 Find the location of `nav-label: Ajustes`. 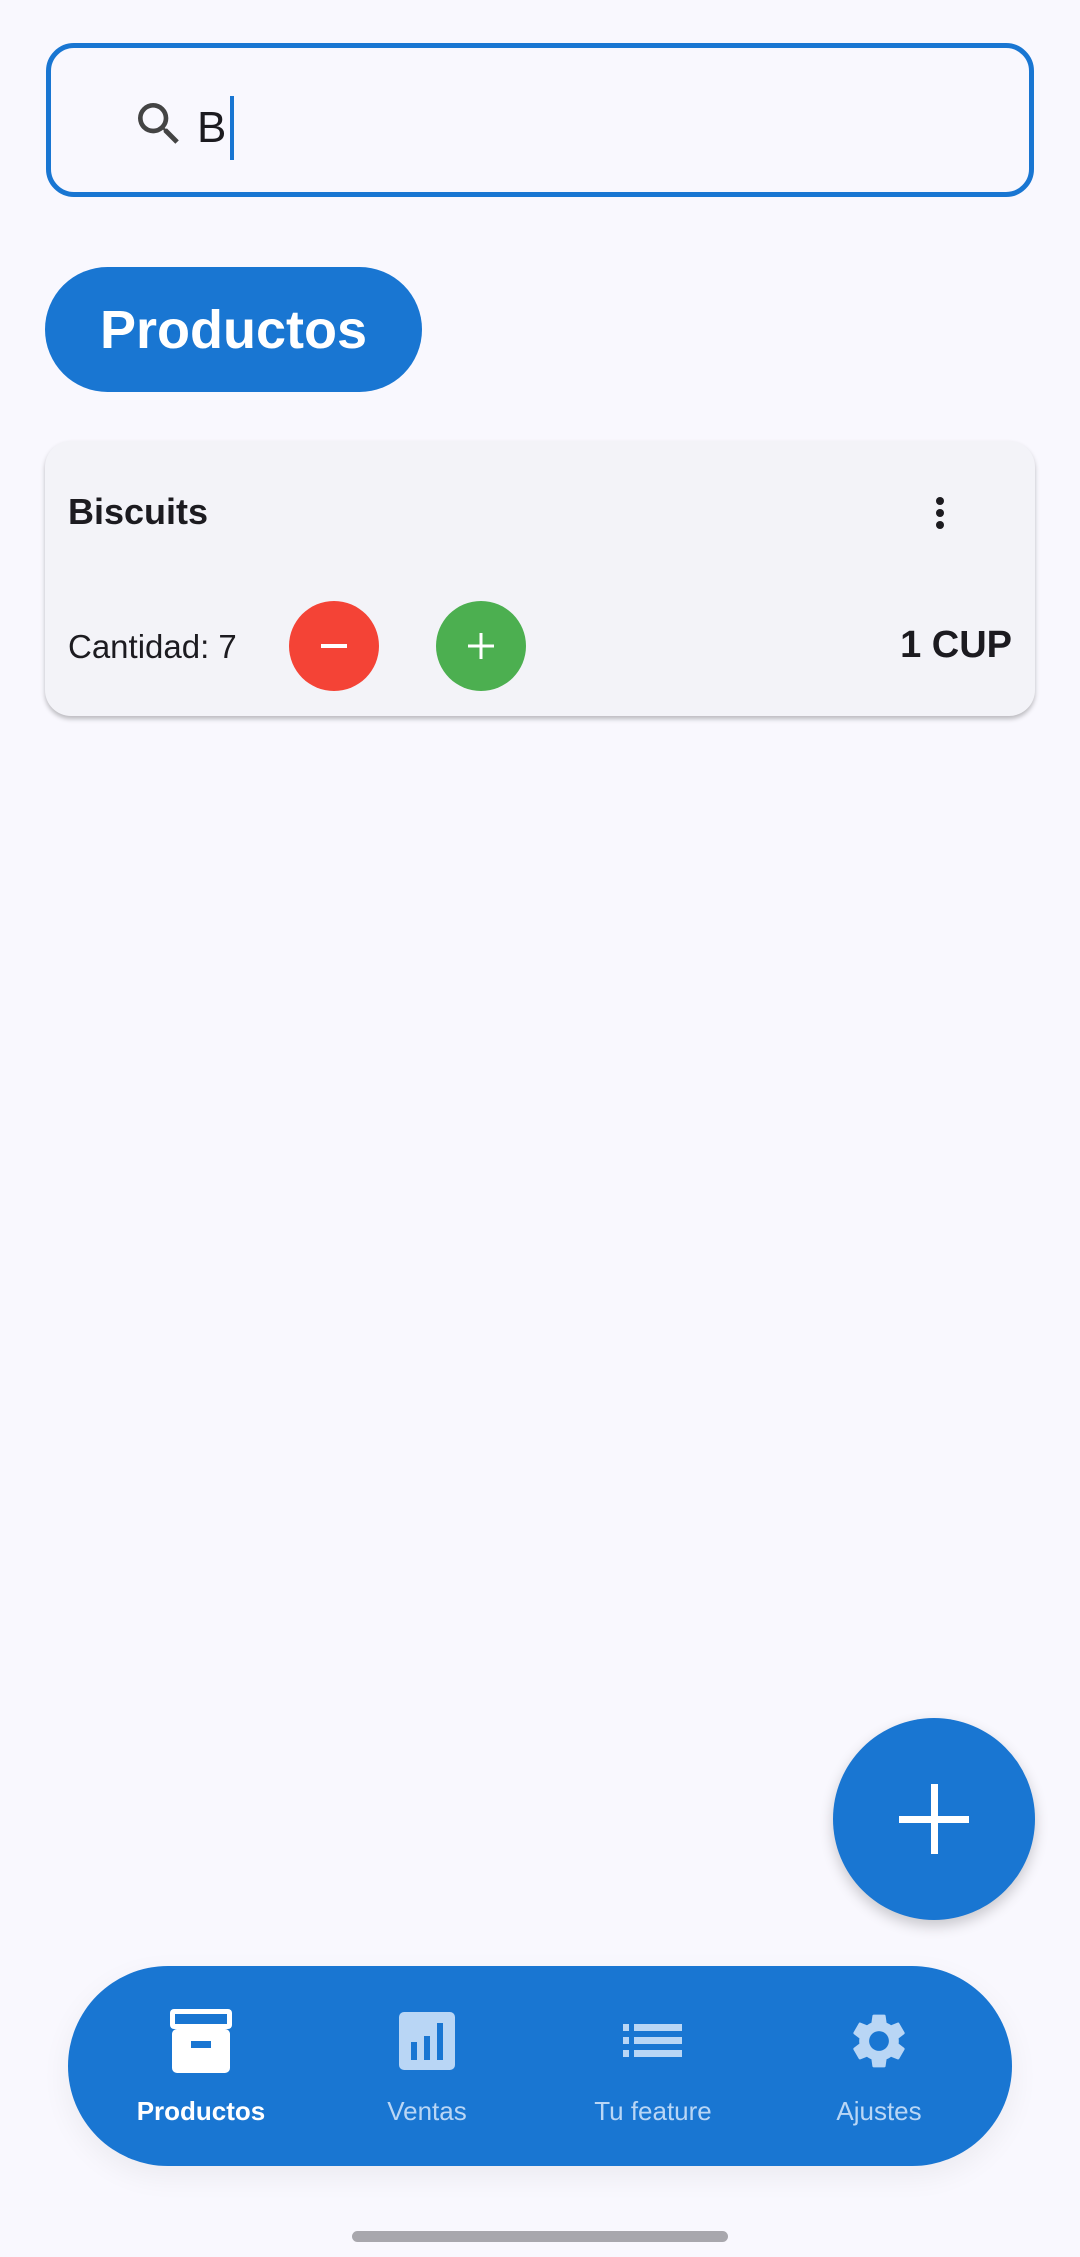

nav-label: Ajustes is located at coordinates (879, 2111).